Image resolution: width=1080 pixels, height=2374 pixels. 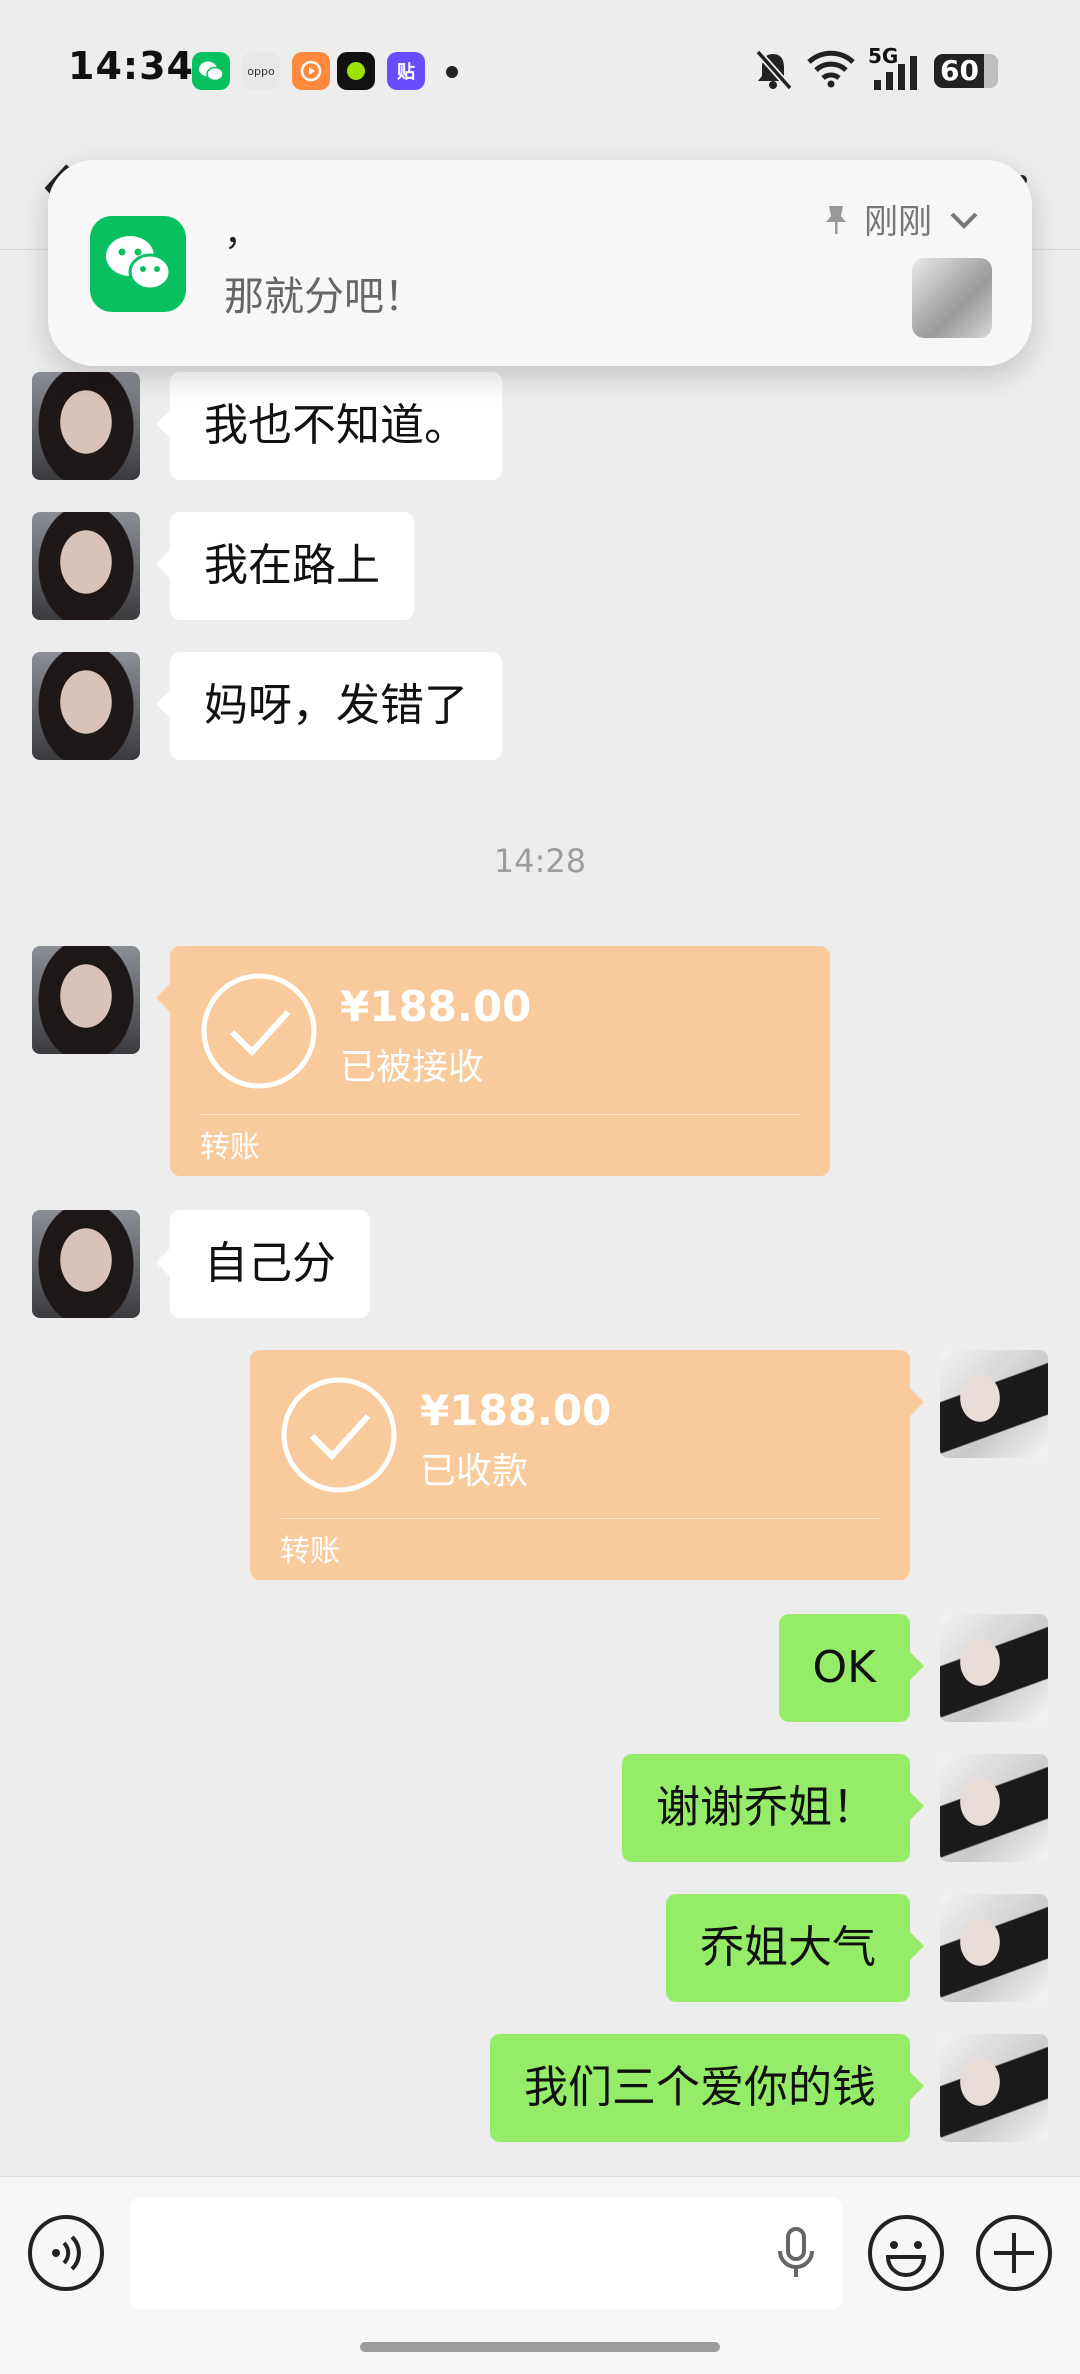 What do you see at coordinates (964, 220) in the screenshot?
I see `chevron-down-icon` at bounding box center [964, 220].